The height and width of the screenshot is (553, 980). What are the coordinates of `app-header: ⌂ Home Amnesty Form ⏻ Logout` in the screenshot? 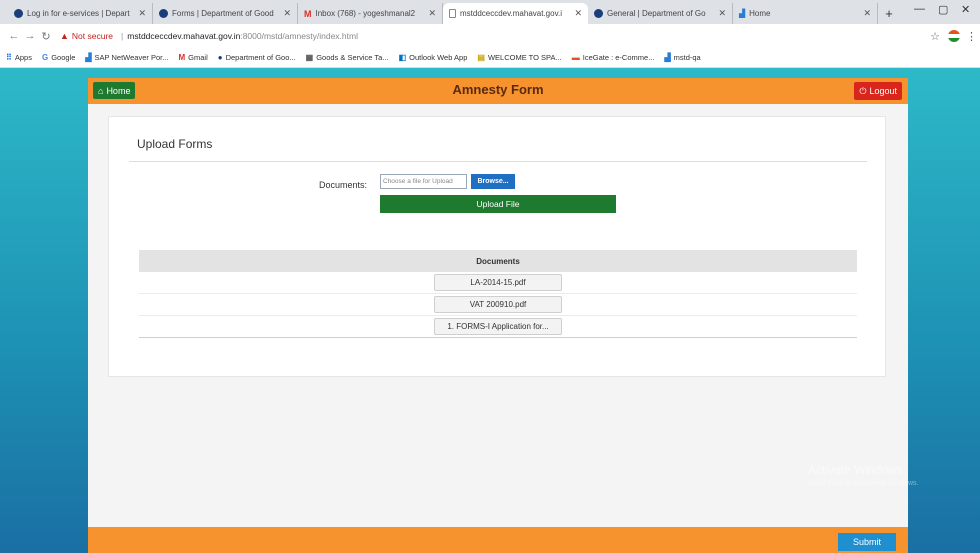 It's located at (498, 91).